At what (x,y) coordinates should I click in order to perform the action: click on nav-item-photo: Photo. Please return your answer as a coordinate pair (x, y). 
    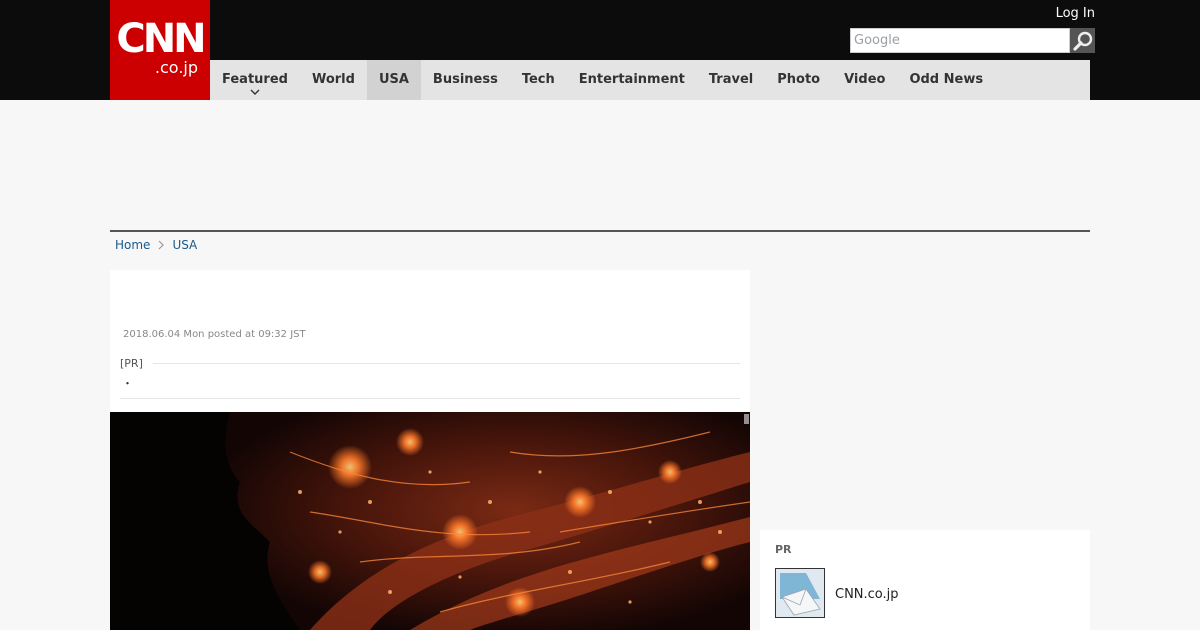
    Looking at the image, I should click on (798, 80).